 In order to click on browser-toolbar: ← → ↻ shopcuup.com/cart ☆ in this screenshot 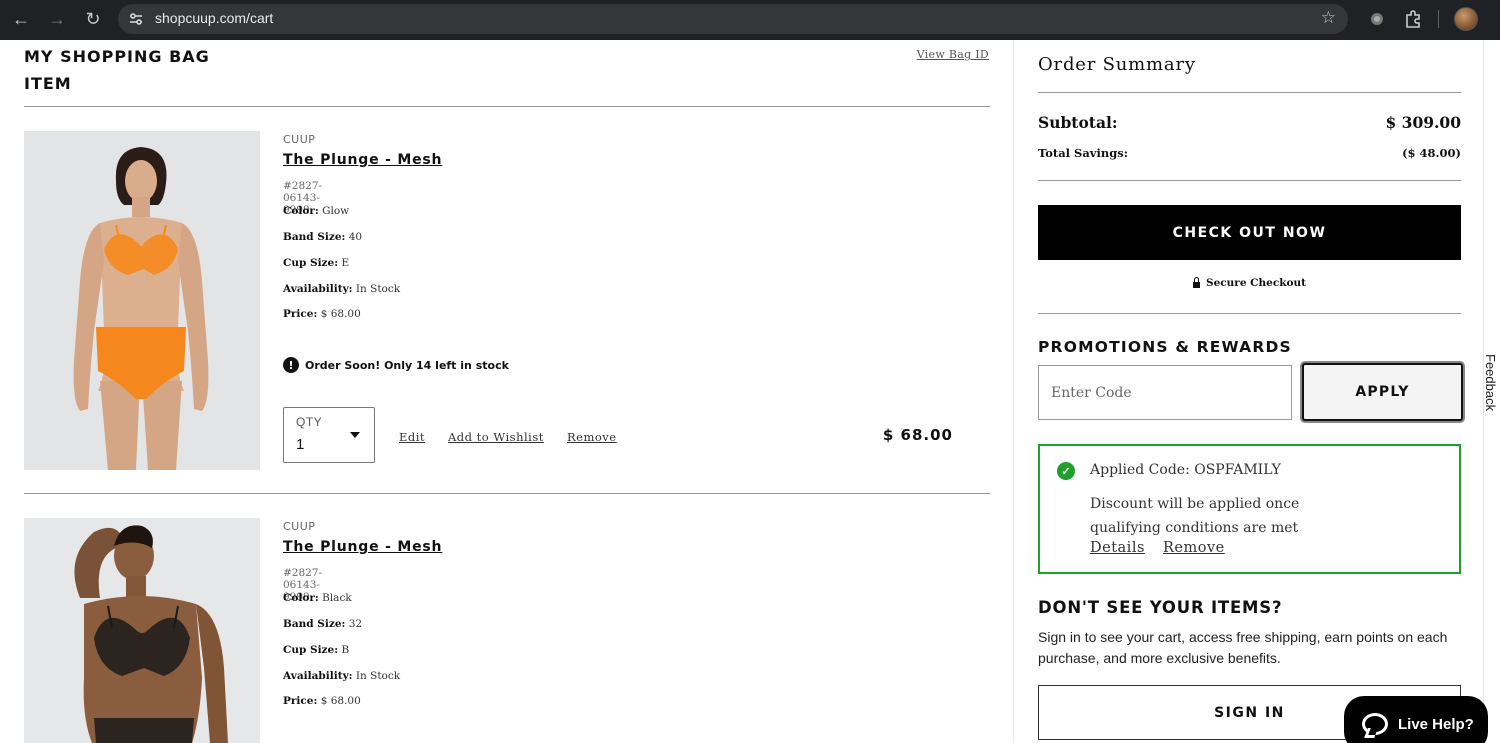, I will do `click(750, 20)`.